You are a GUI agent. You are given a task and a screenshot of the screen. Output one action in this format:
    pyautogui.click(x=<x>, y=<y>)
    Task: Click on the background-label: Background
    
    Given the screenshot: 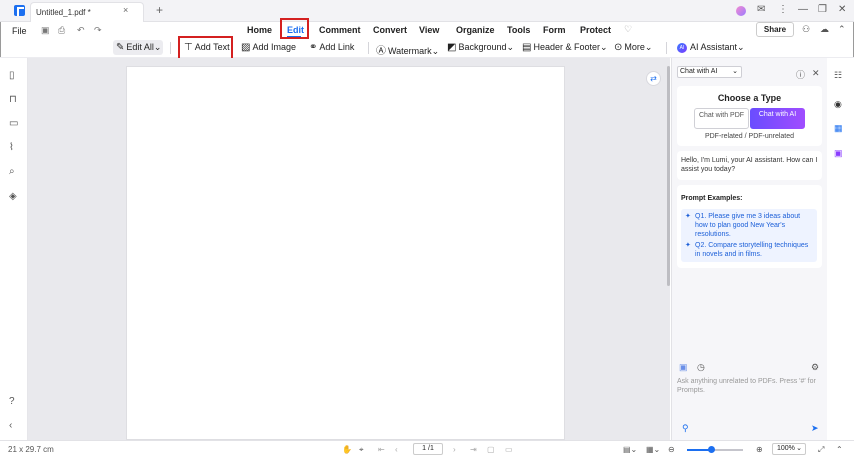 What is the action you would take?
    pyautogui.click(x=482, y=47)
    